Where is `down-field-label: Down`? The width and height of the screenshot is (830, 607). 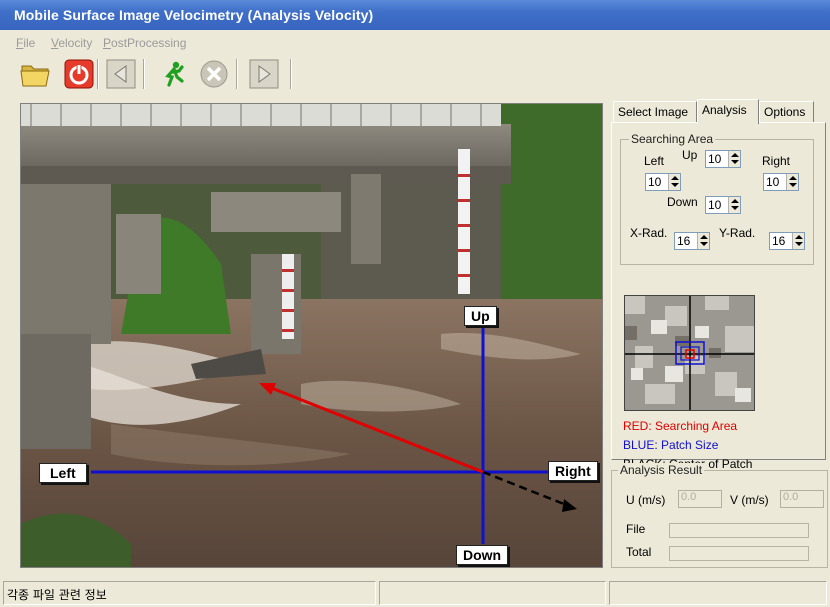 down-field-label: Down is located at coordinates (682, 202).